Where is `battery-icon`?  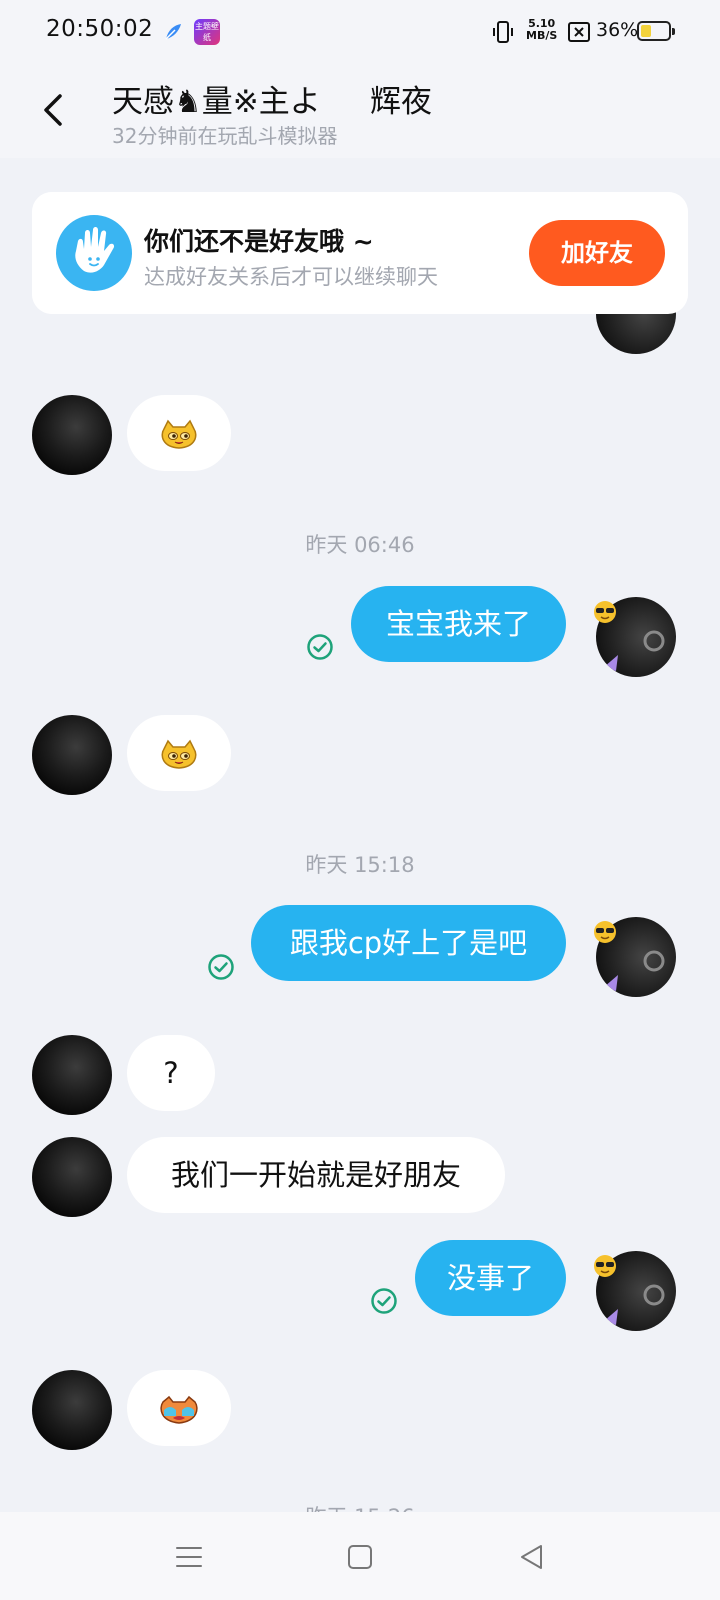 battery-icon is located at coordinates (656, 31).